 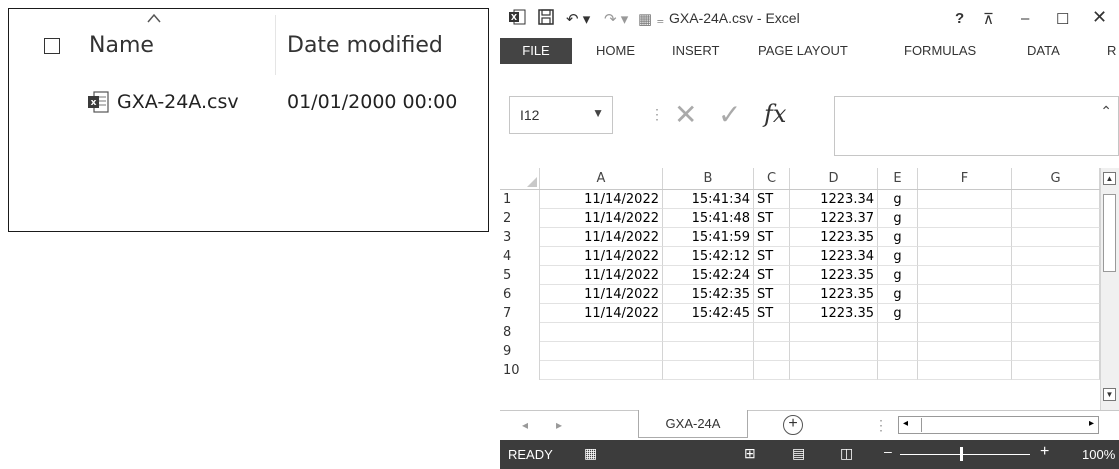 What do you see at coordinates (1056, 370) in the screenshot?
I see `cell-g10` at bounding box center [1056, 370].